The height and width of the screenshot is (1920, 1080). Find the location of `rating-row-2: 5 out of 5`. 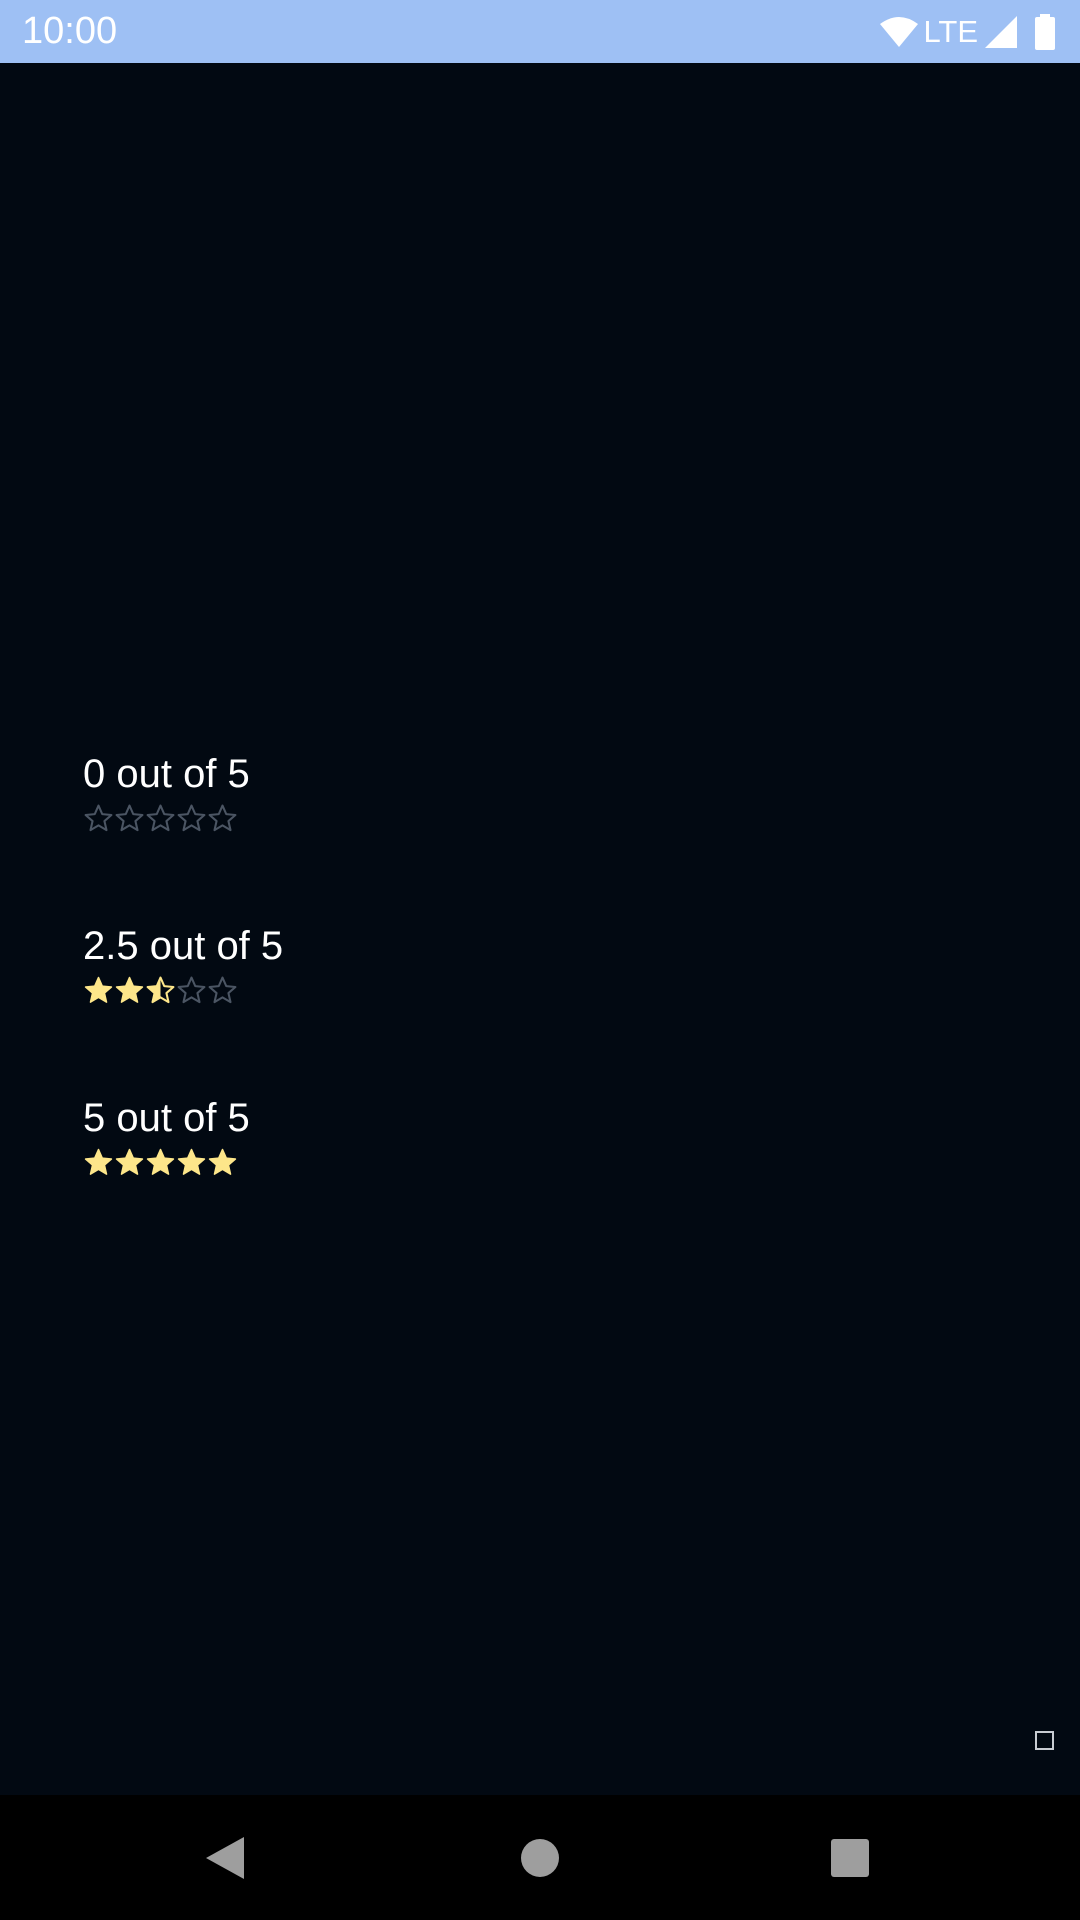

rating-row-2: 5 out of 5 is located at coordinates (166, 1136).